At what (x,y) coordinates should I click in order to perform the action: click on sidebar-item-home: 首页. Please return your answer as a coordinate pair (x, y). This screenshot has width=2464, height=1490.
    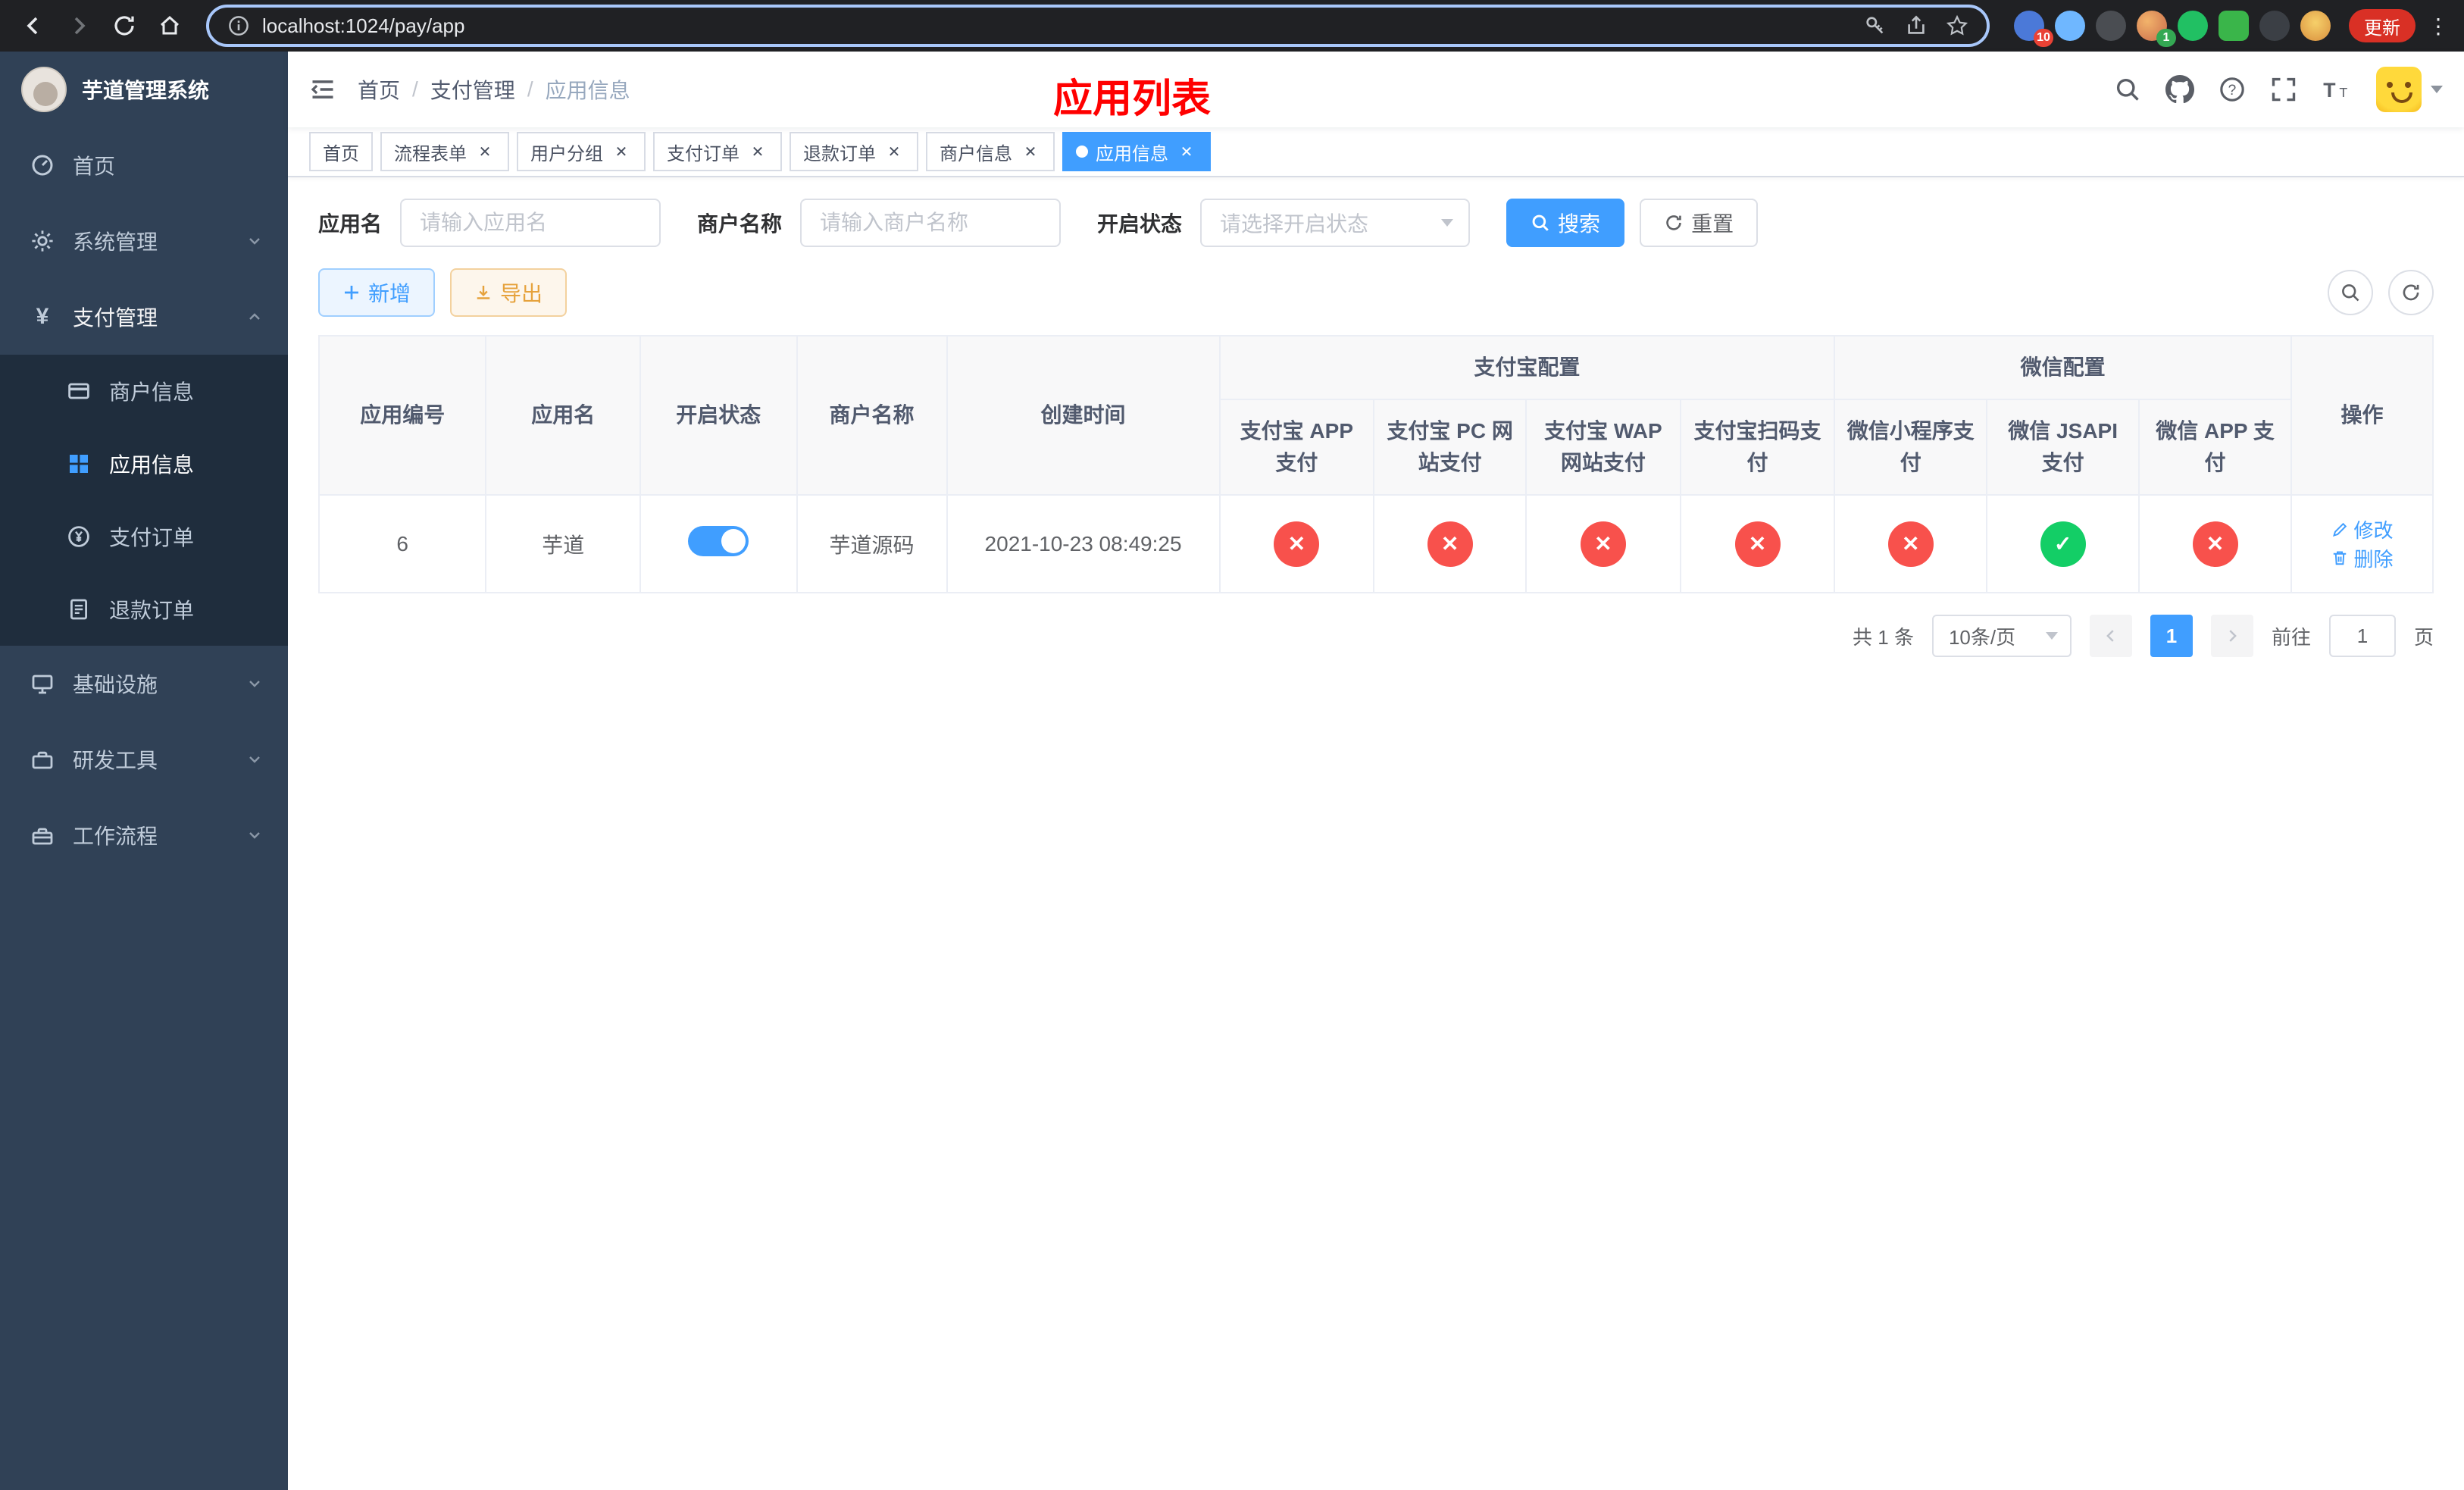
    Looking at the image, I should click on (144, 165).